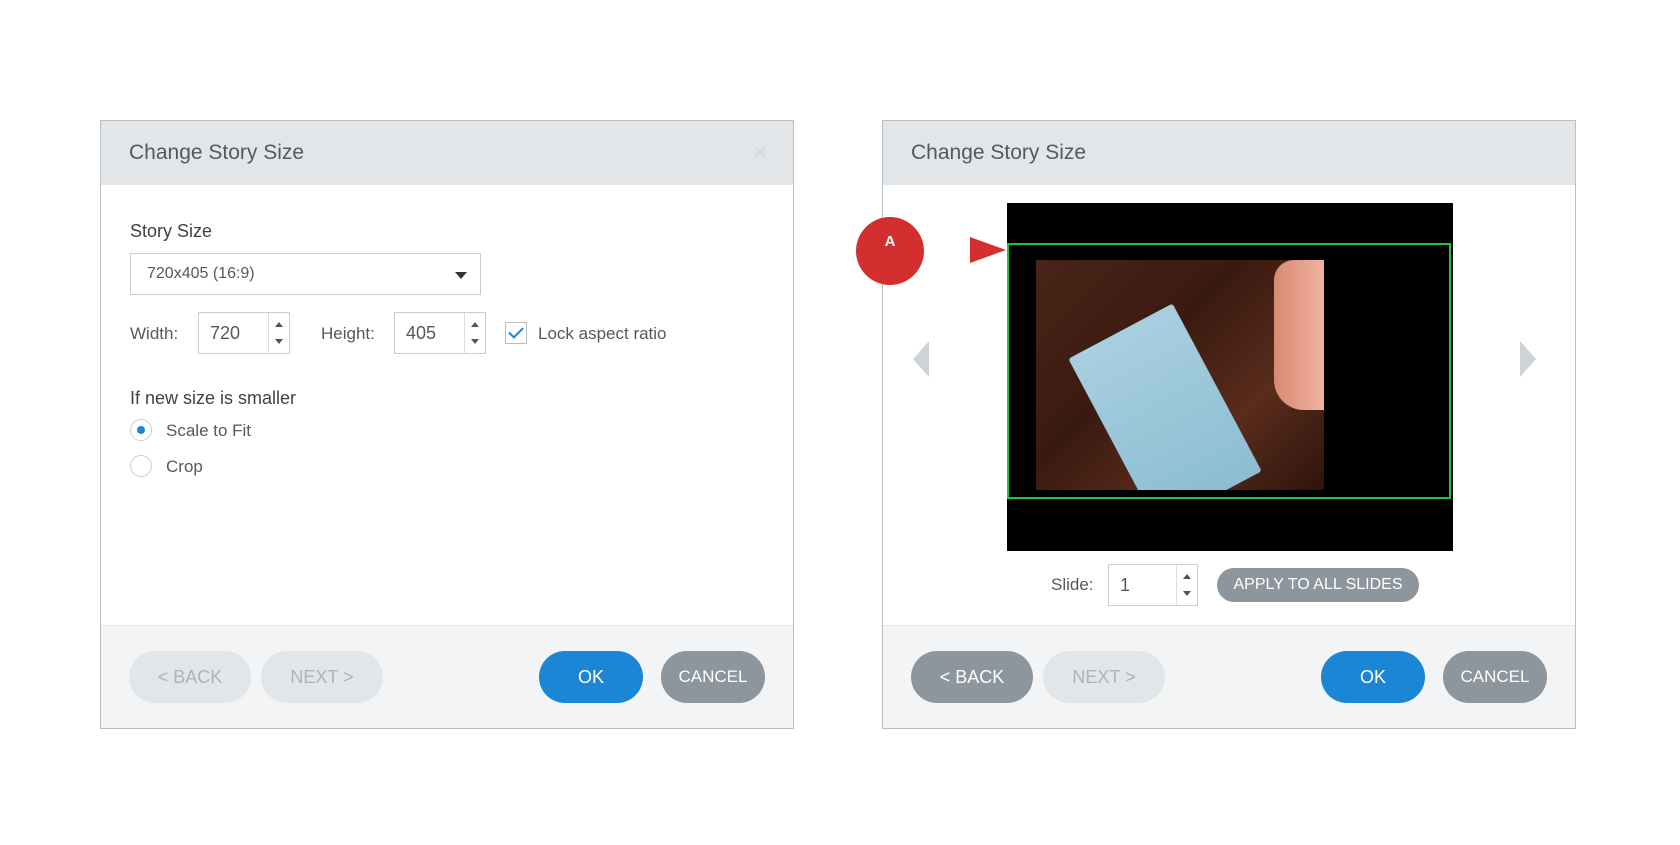 This screenshot has width=1680, height=845. Describe the element at coordinates (921, 359) in the screenshot. I see `previous-slide-arrow-icon` at that location.